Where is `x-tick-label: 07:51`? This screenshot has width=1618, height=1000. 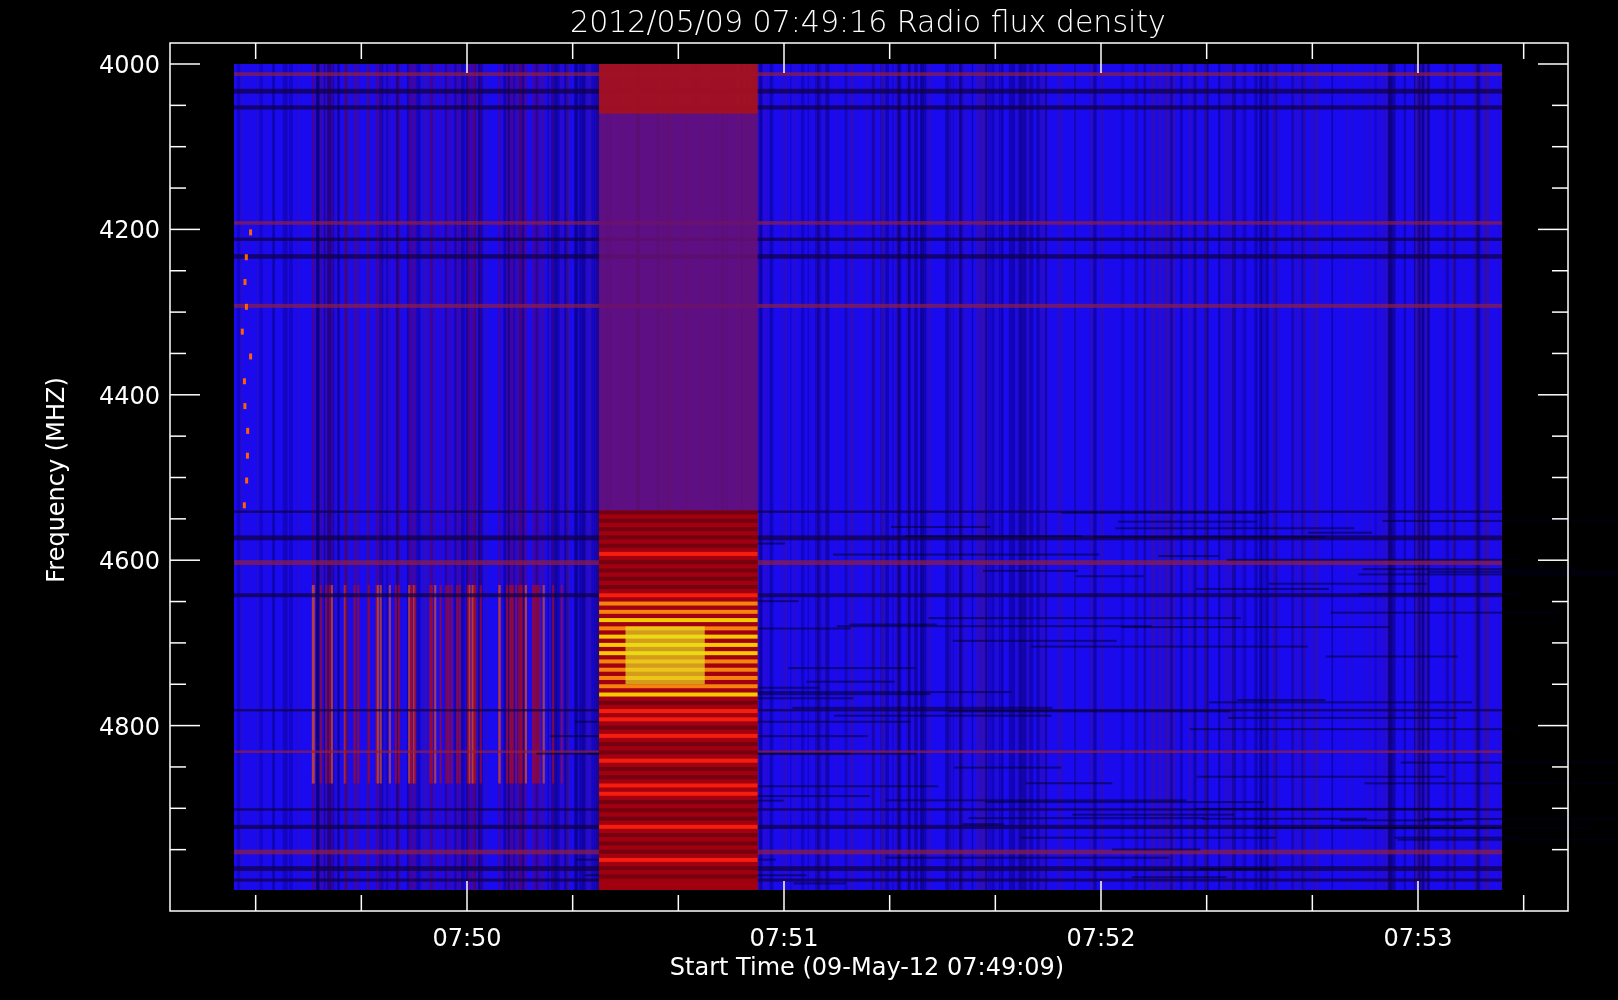 x-tick-label: 07:51 is located at coordinates (784, 938).